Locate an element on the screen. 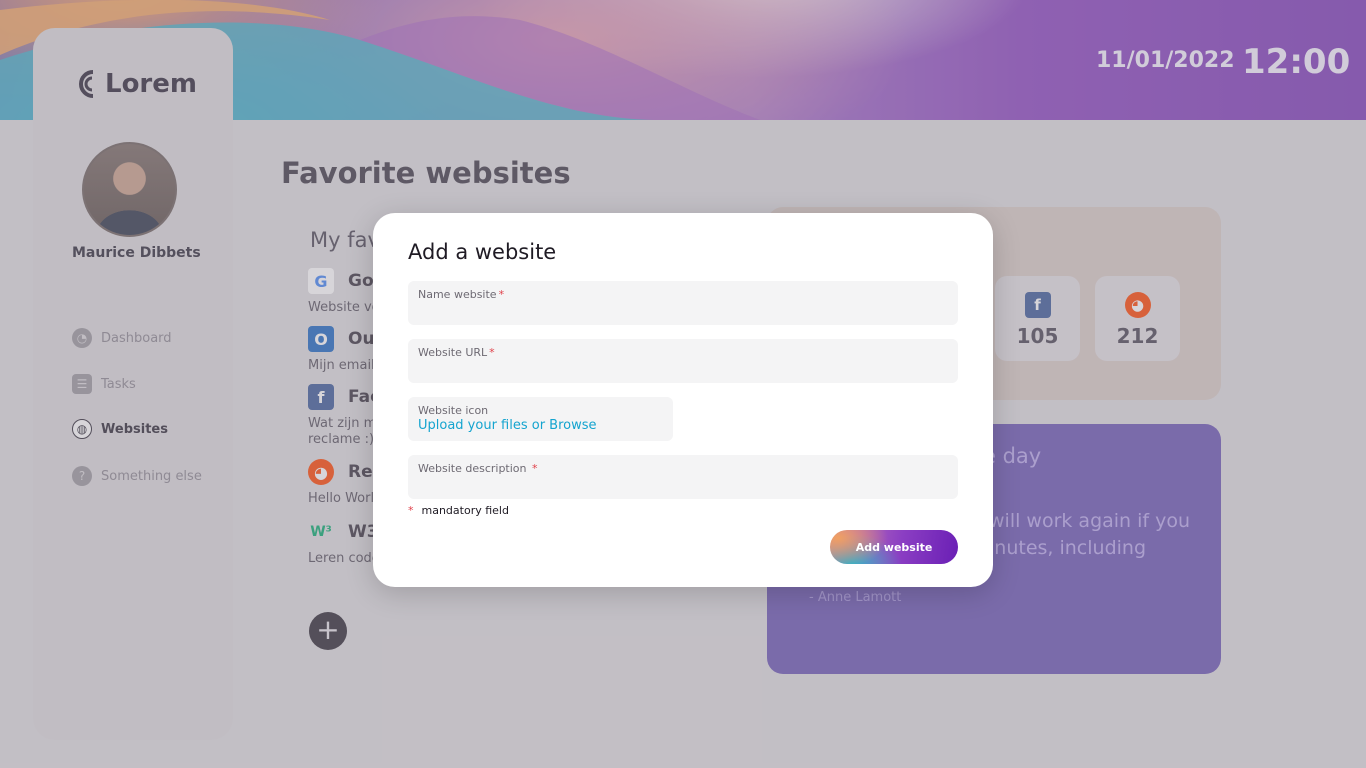  mandatory-note: * mandatory field is located at coordinates (458, 510).